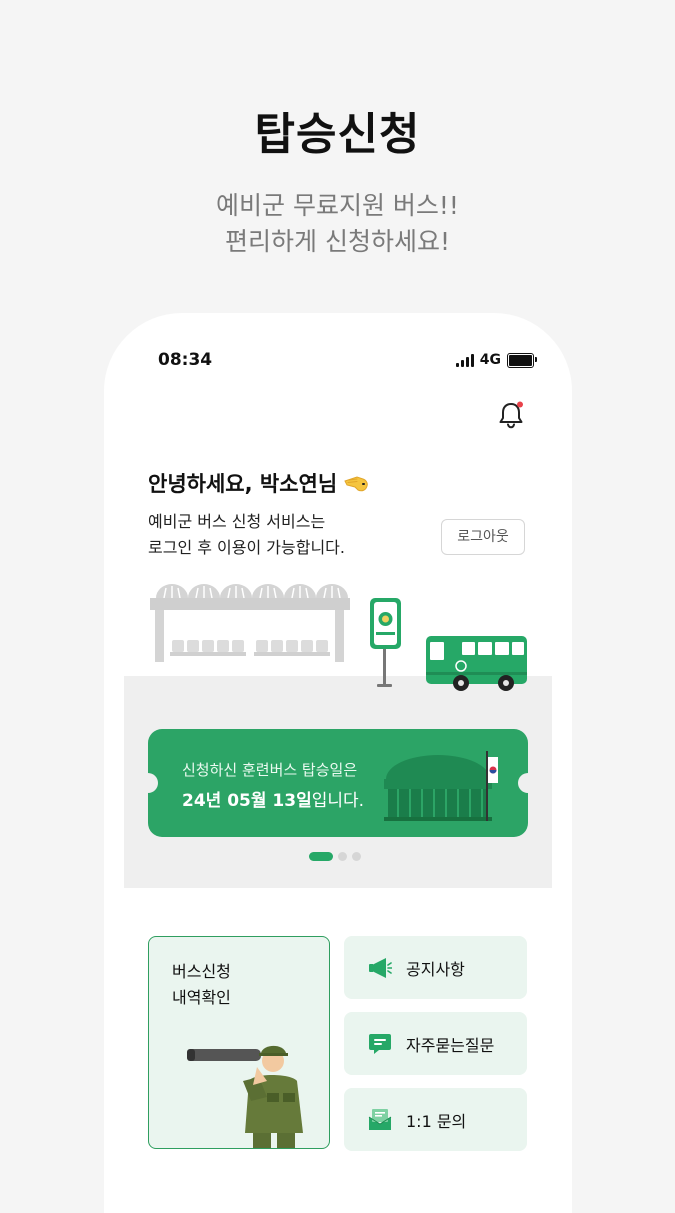  I want to click on inquiry-label: 1:1 문의, so click(436, 1121).